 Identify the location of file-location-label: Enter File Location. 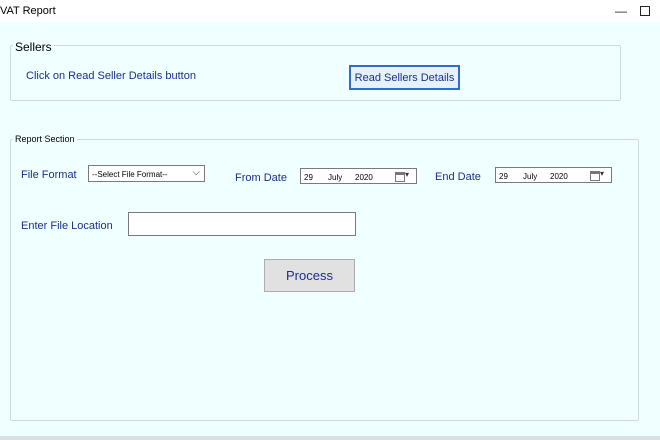
(67, 226).